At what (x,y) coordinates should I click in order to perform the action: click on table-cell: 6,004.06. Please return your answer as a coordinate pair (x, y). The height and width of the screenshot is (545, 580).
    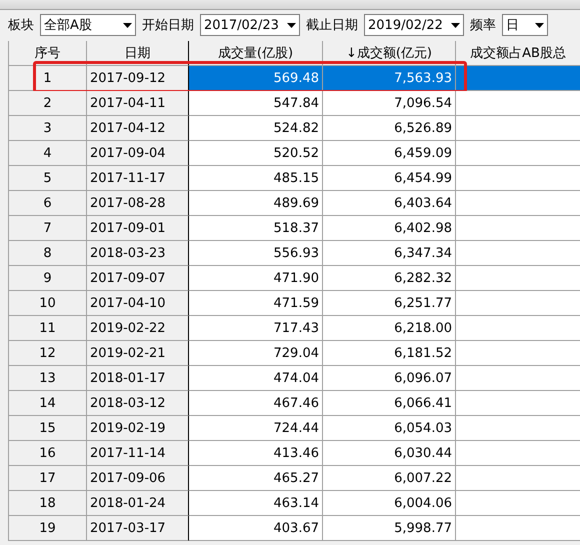
    Looking at the image, I should click on (389, 503).